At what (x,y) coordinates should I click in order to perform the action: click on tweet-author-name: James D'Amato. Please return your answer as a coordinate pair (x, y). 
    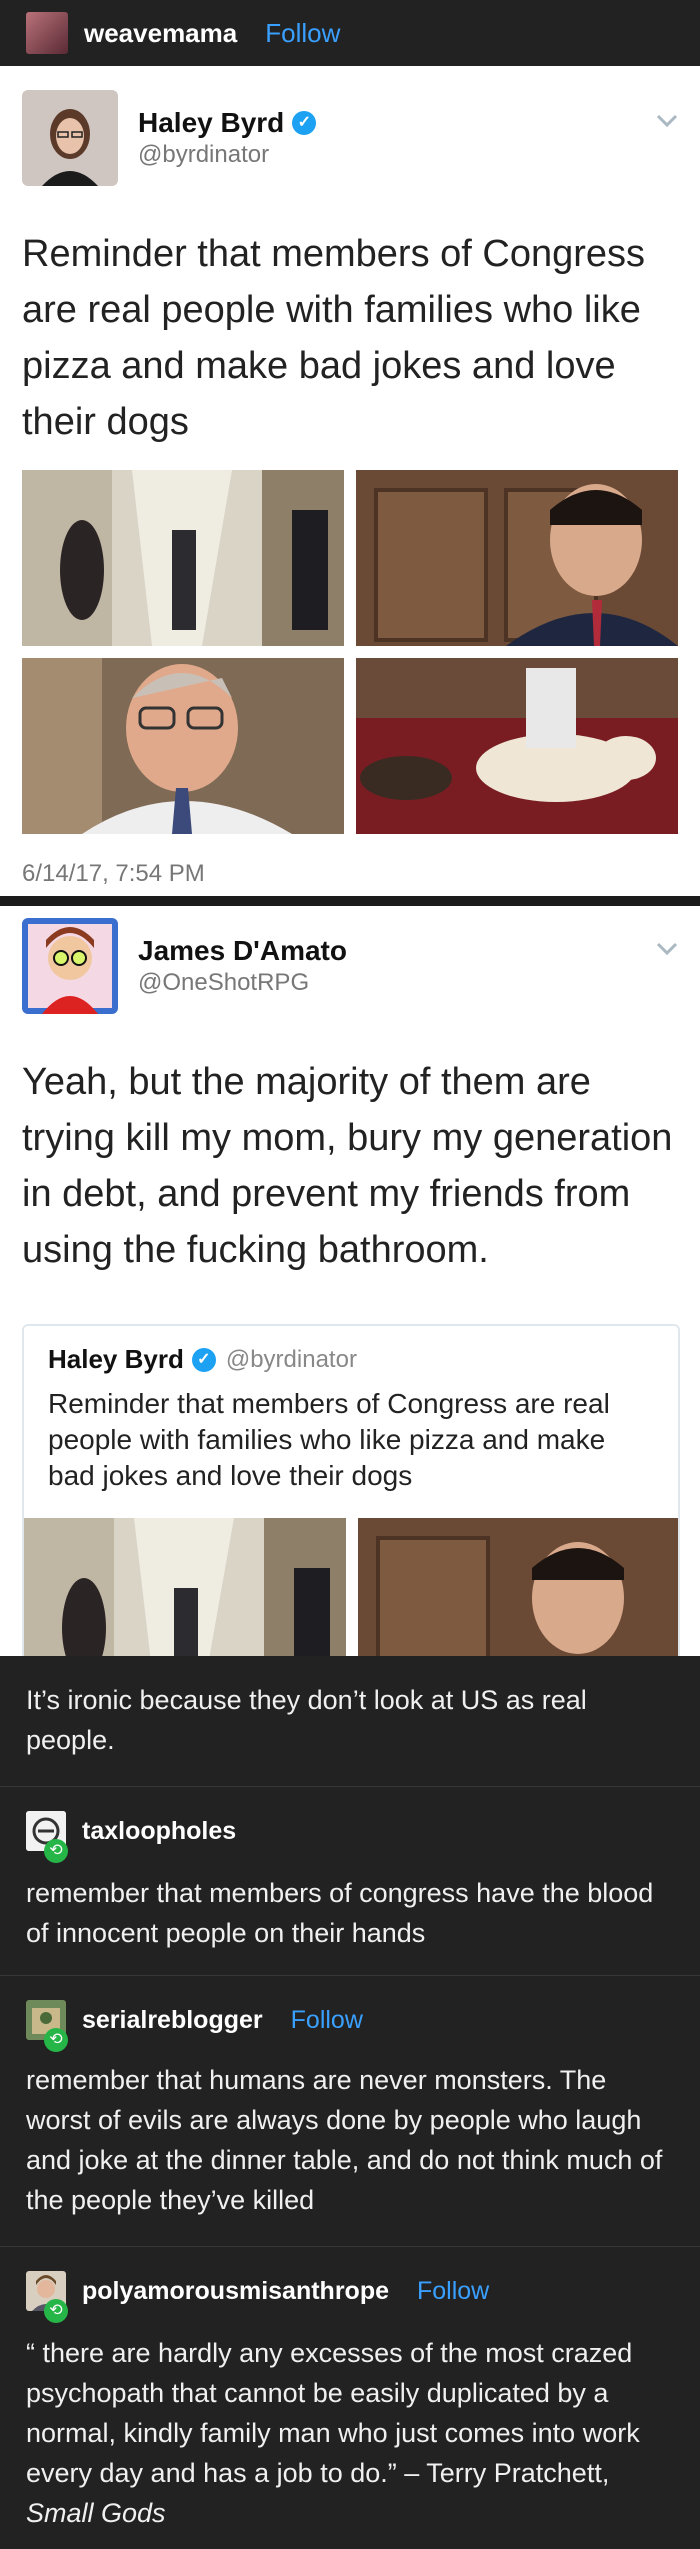
    Looking at the image, I should click on (242, 950).